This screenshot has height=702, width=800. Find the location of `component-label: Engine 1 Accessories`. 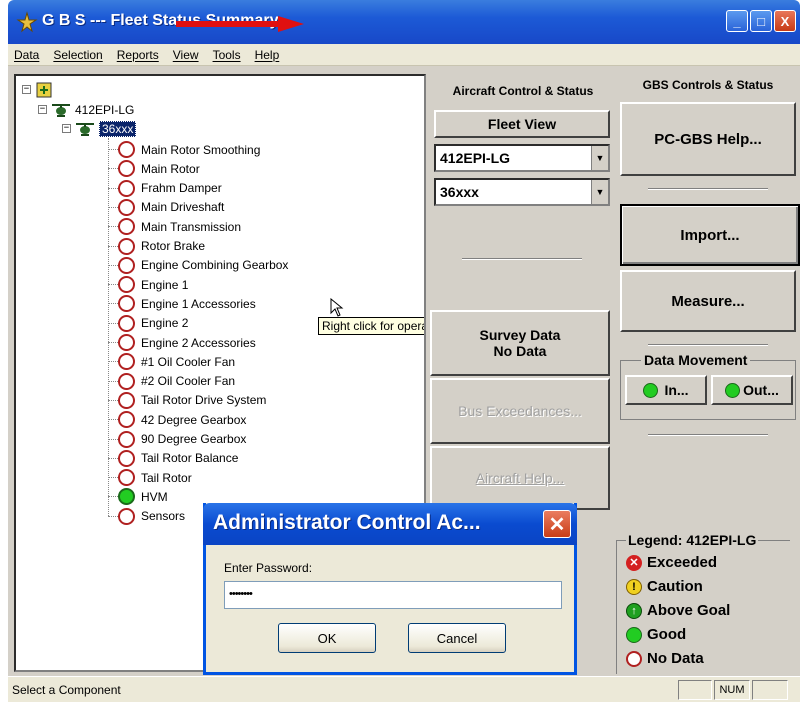

component-label: Engine 1 Accessories is located at coordinates (198, 303).